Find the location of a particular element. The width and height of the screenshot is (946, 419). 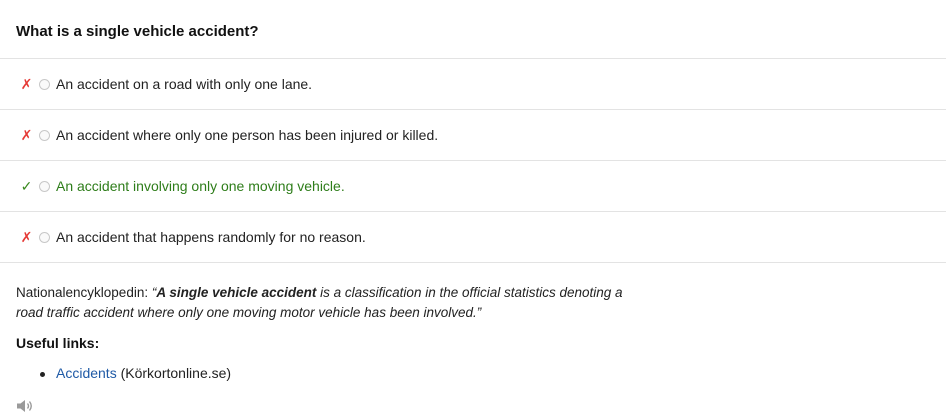

quote-term: A single vehicle accident is located at coordinates (236, 292).